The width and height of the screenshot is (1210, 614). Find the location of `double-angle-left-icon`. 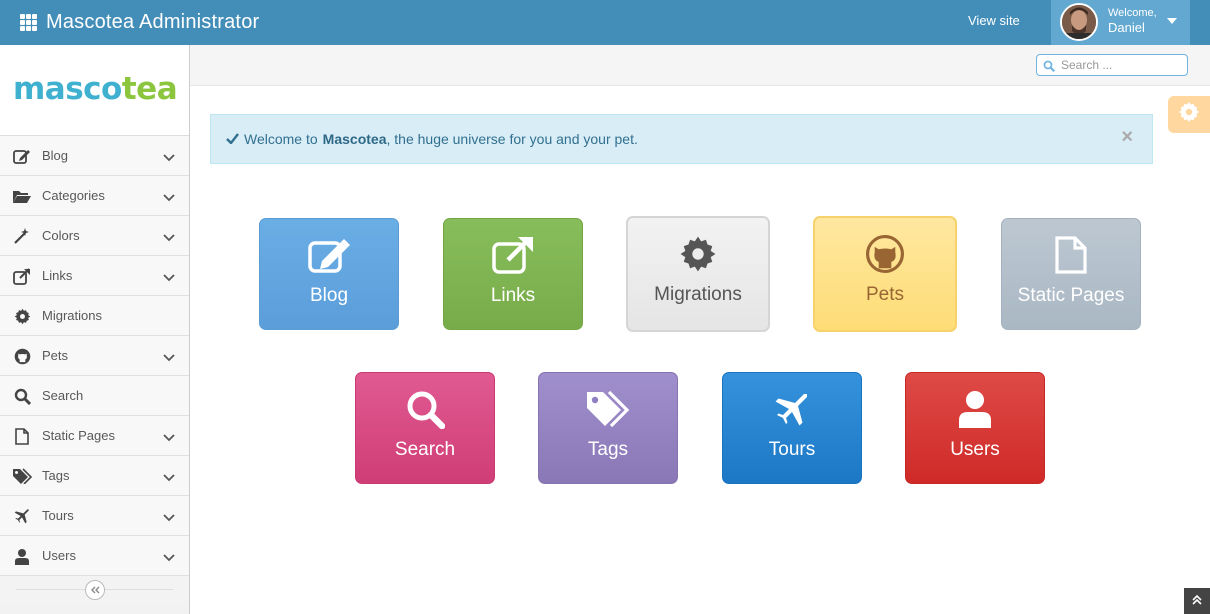

double-angle-left-icon is located at coordinates (95, 590).